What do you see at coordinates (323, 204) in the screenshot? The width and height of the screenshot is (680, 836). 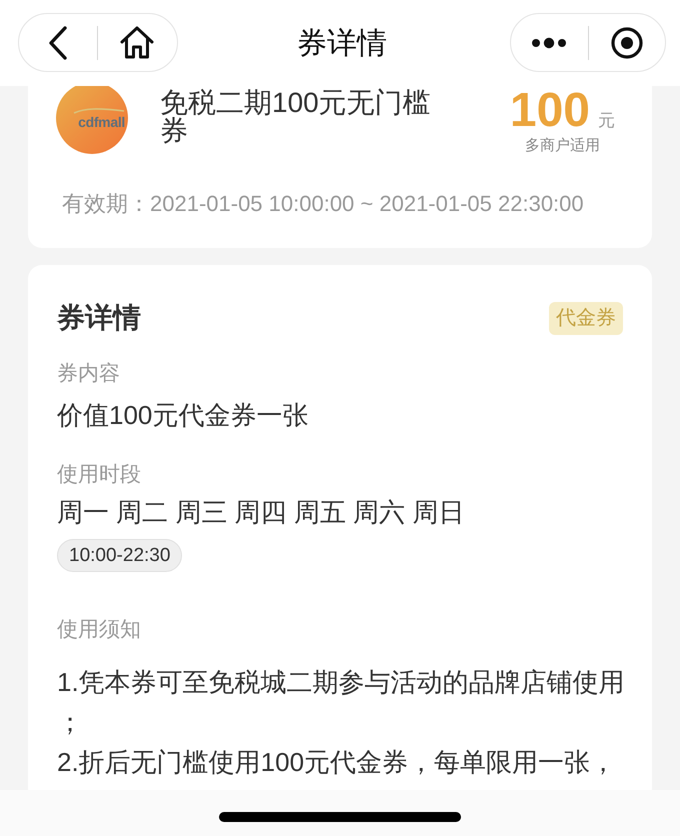 I see `validity-text: 有效期：2021-01-05 10:00:00 ~ 2021-01-05 22:30:00` at bounding box center [323, 204].